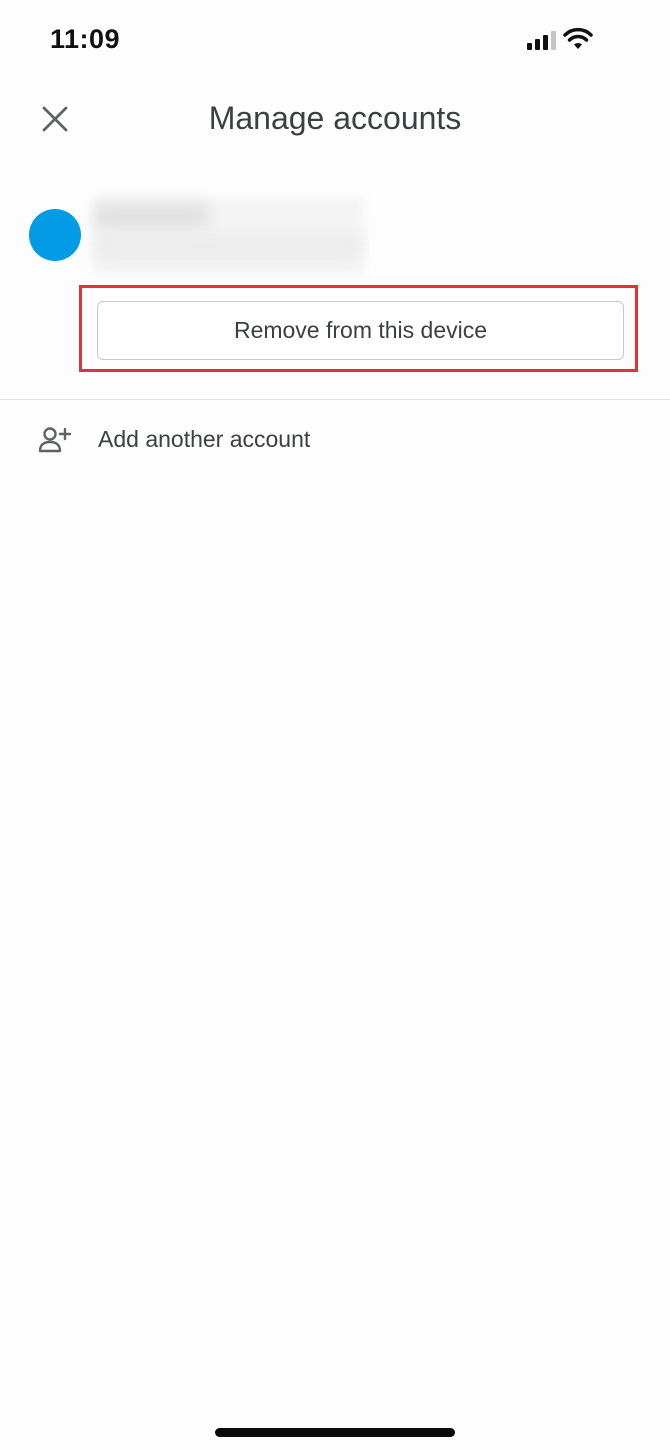 The width and height of the screenshot is (670, 1450). What do you see at coordinates (541, 40) in the screenshot?
I see `signal-icon` at bounding box center [541, 40].